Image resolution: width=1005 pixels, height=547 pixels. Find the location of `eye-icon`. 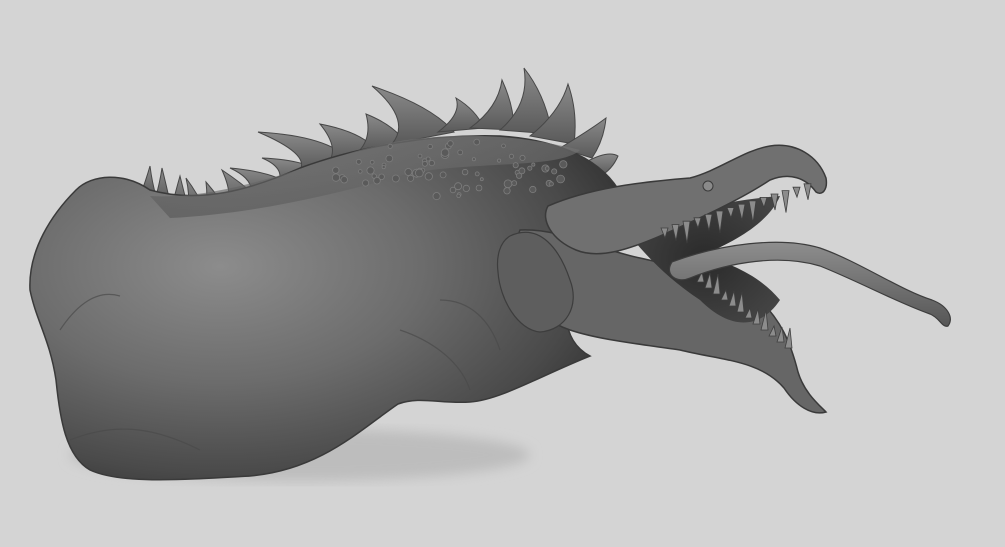

eye-icon is located at coordinates (708, 186).